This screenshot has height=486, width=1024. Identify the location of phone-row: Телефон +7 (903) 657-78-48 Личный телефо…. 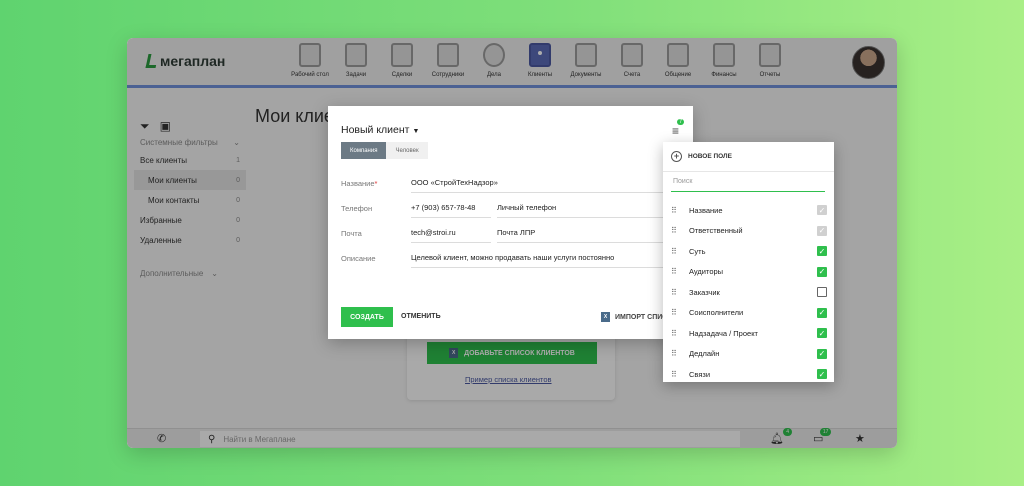
(511, 208).